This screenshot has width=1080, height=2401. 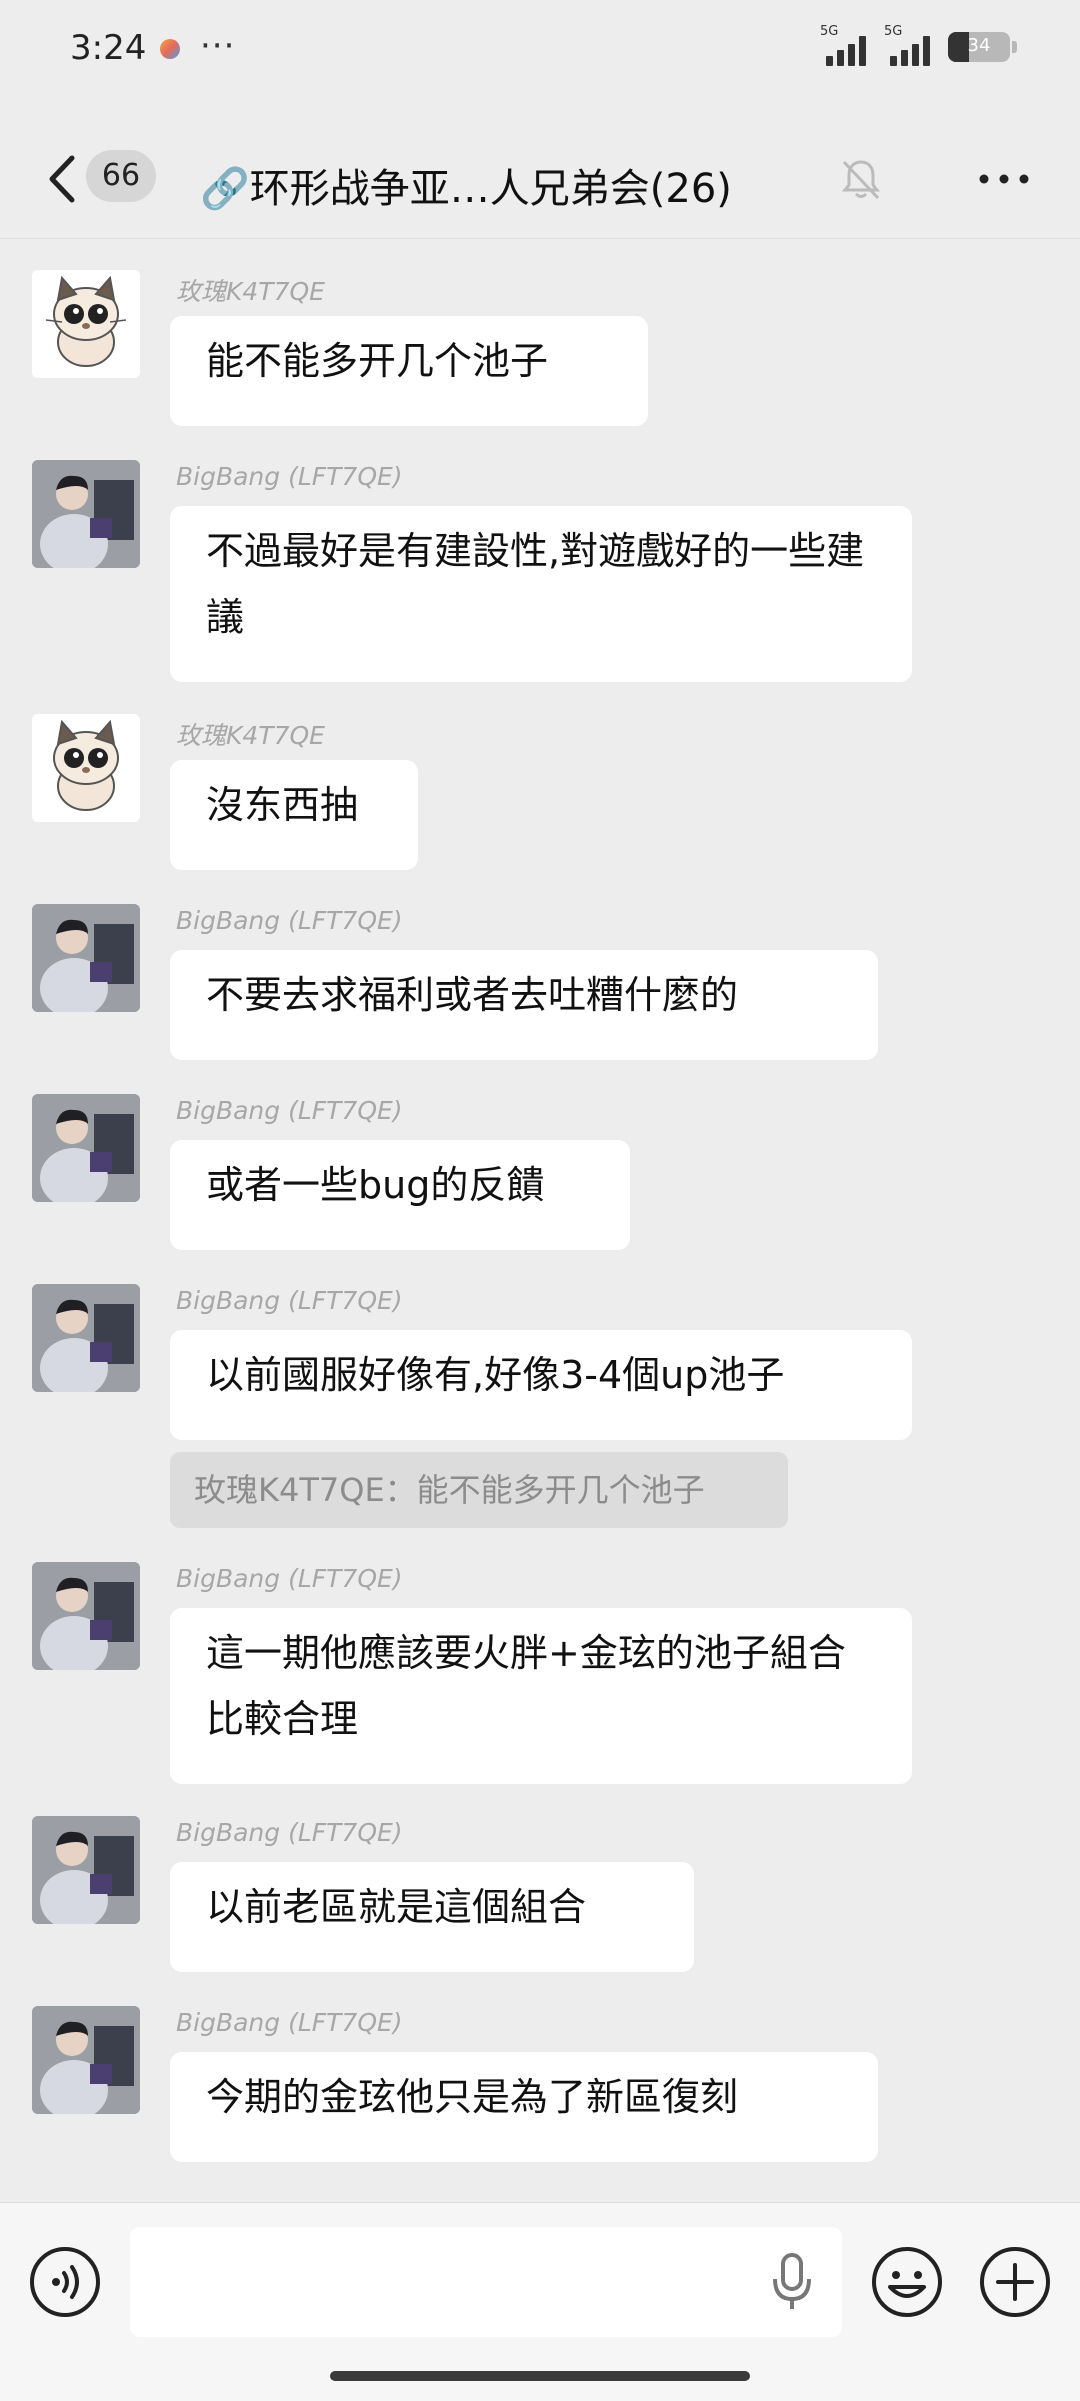 I want to click on message-bubble: 沒东西抽, so click(x=294, y=815).